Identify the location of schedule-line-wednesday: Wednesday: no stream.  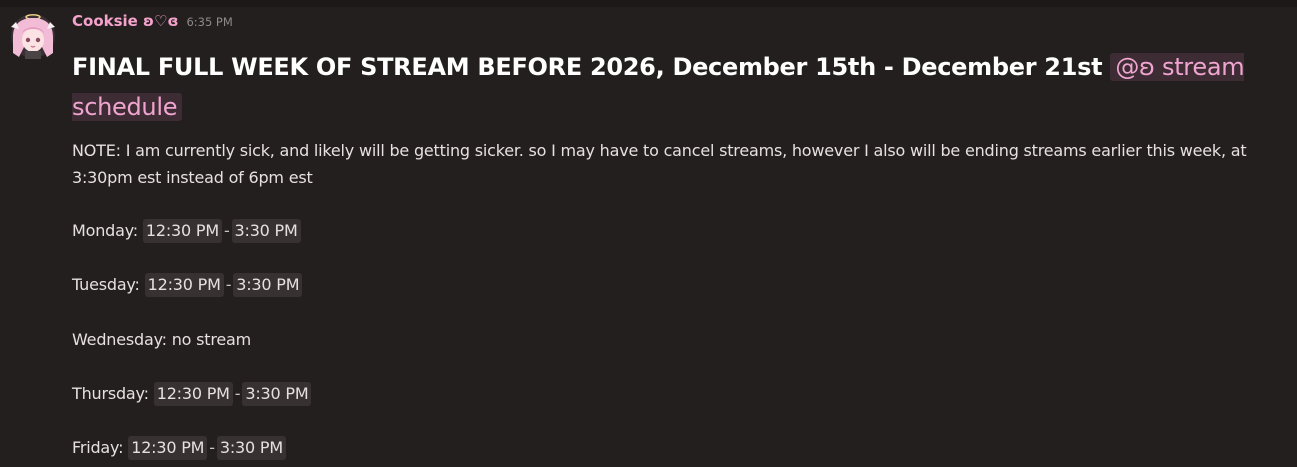
(161, 340).